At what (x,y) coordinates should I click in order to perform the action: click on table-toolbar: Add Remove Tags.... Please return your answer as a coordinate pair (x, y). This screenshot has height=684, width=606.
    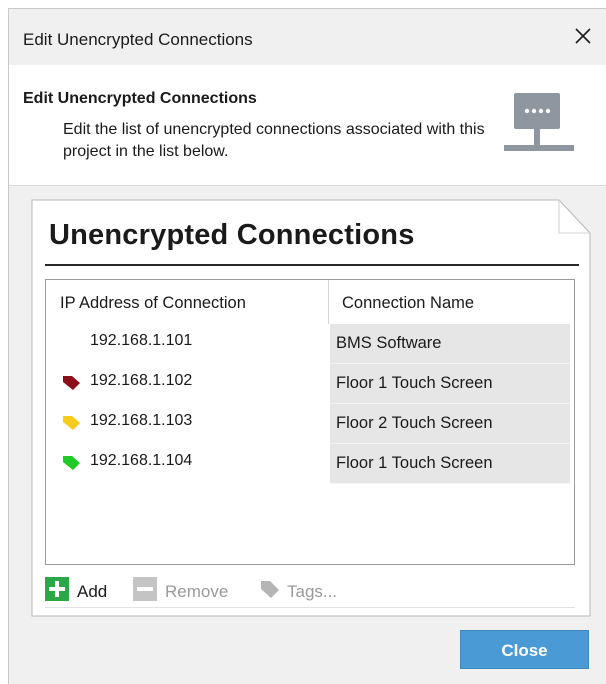
    Looking at the image, I should click on (310, 590).